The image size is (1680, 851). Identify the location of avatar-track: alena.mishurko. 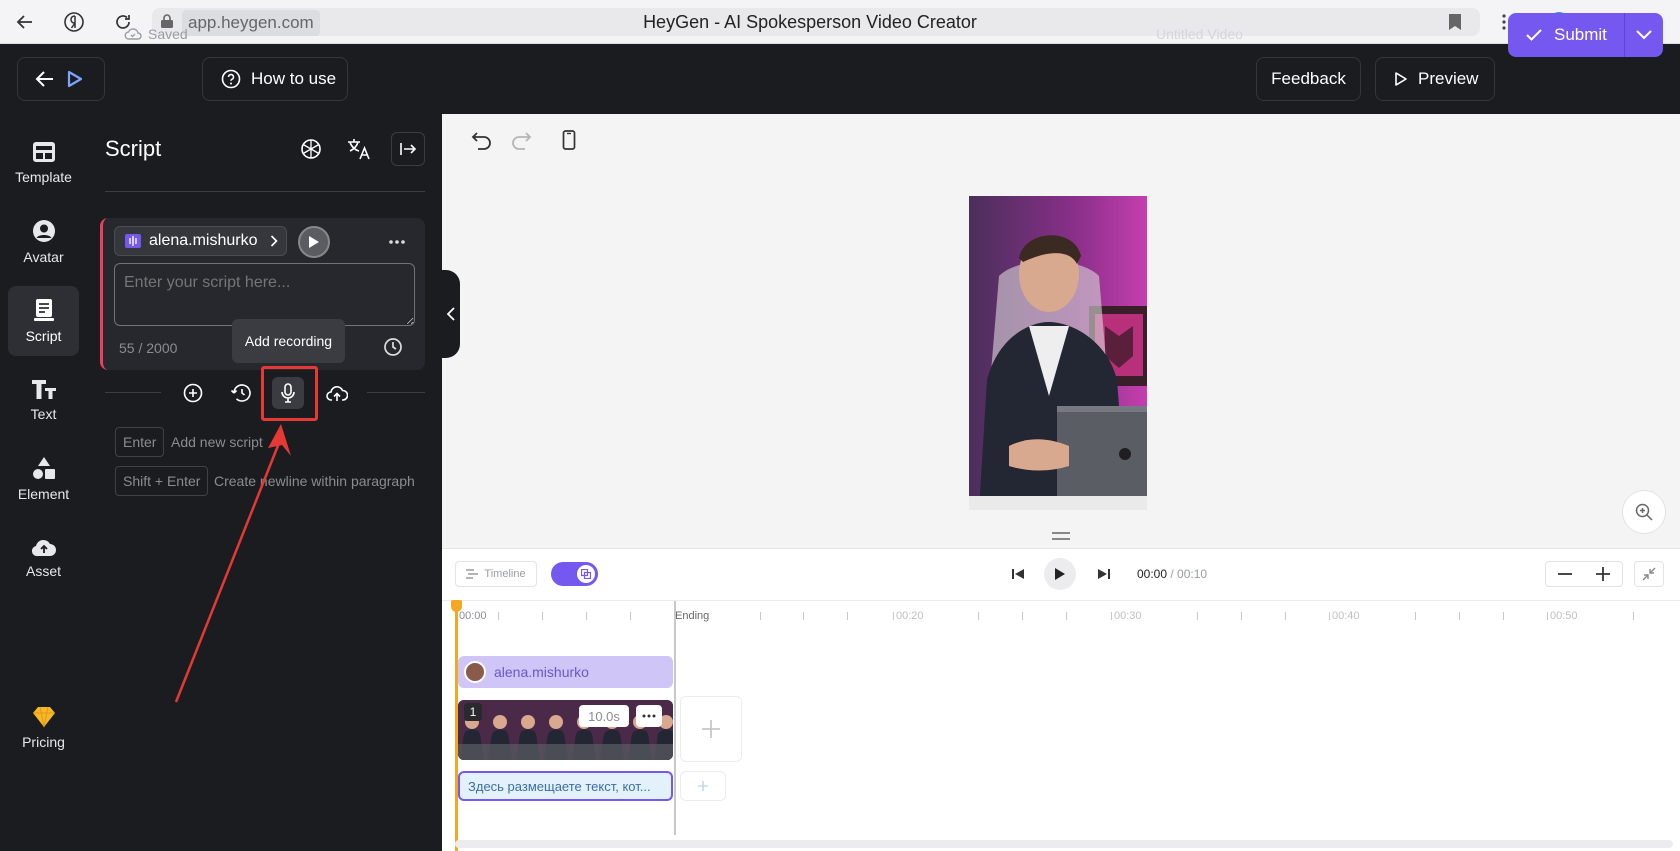
(565, 672).